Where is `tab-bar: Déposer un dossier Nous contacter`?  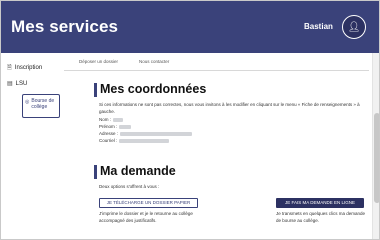
tab-bar: Déposer un dossier Nous contacter is located at coordinates (216, 62).